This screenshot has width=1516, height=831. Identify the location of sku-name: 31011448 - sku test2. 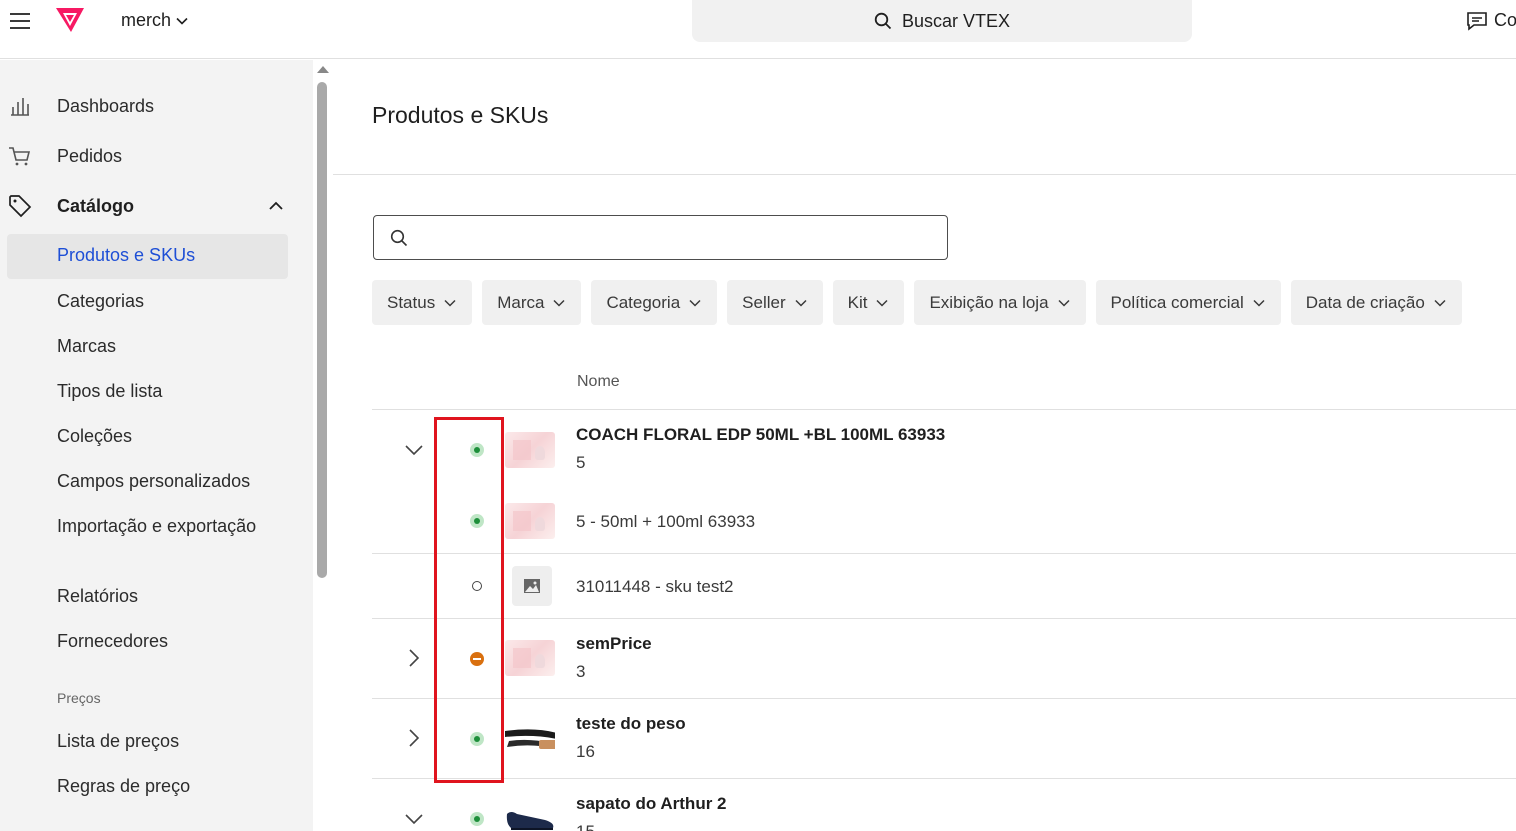
(655, 587).